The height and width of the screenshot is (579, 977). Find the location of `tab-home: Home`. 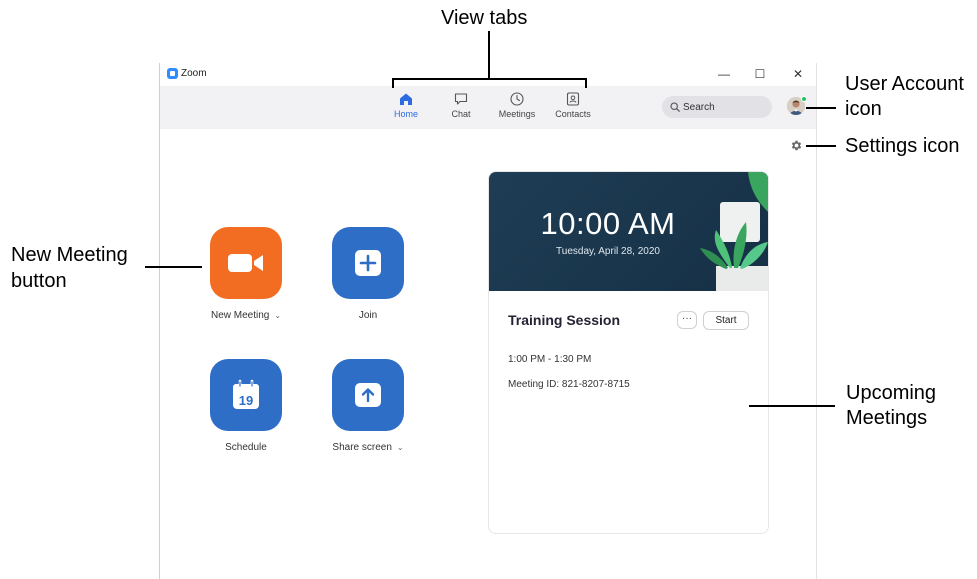

tab-home: Home is located at coordinates (406, 105).